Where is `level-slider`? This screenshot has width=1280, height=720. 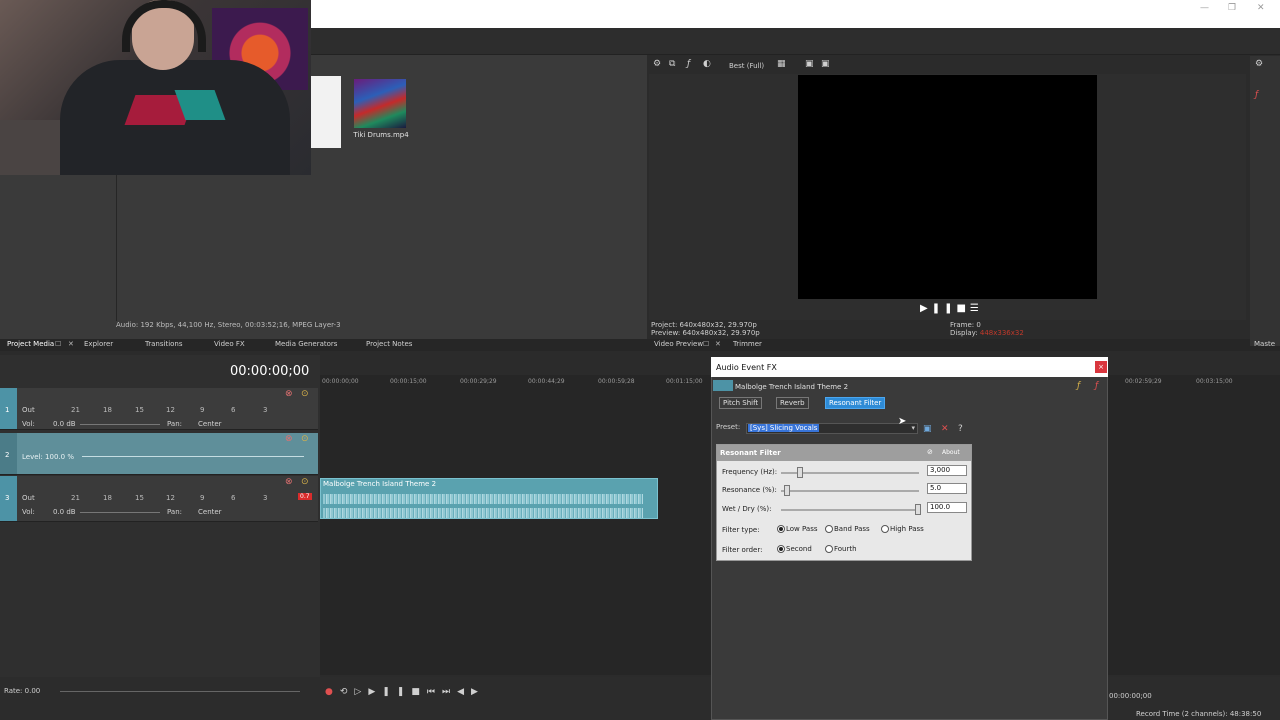
level-slider is located at coordinates (193, 456).